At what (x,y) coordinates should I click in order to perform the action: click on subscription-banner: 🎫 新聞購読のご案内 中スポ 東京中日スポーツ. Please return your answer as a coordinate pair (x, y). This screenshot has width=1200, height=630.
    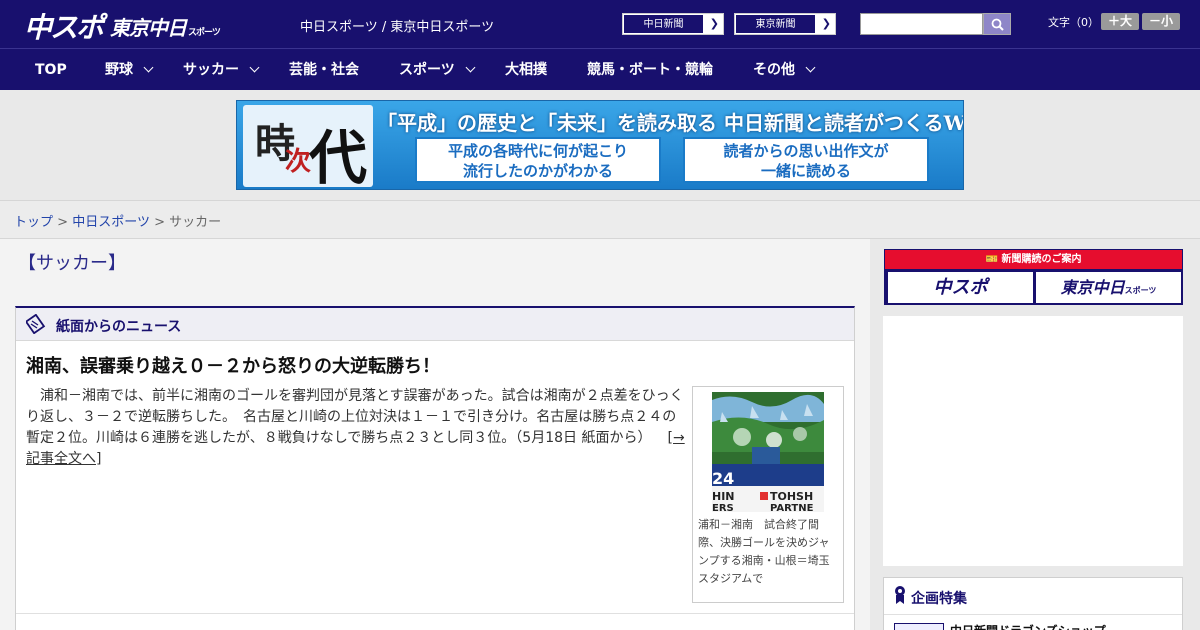
    Looking at the image, I should click on (1033, 277).